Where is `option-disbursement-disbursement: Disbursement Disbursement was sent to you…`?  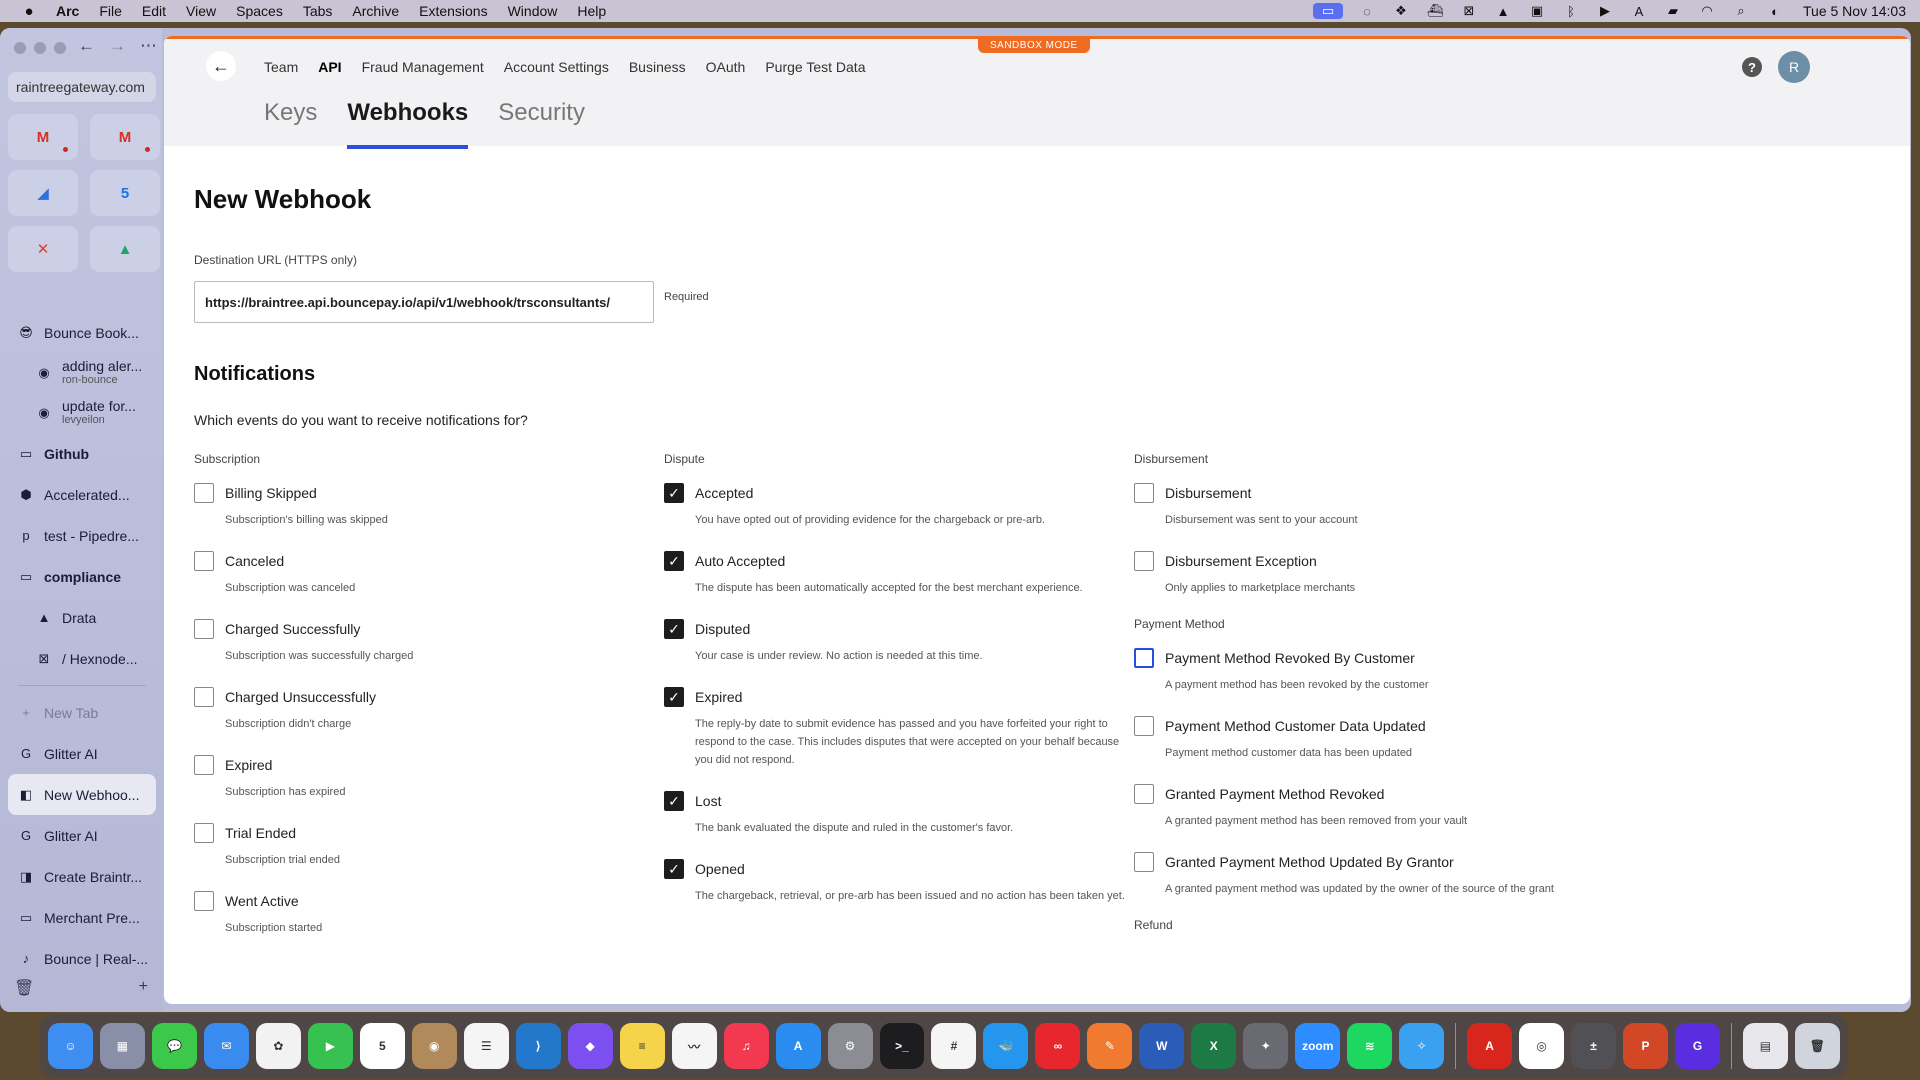 option-disbursement-disbursement: Disbursement Disbursement was sent to you… is located at coordinates (1374, 506).